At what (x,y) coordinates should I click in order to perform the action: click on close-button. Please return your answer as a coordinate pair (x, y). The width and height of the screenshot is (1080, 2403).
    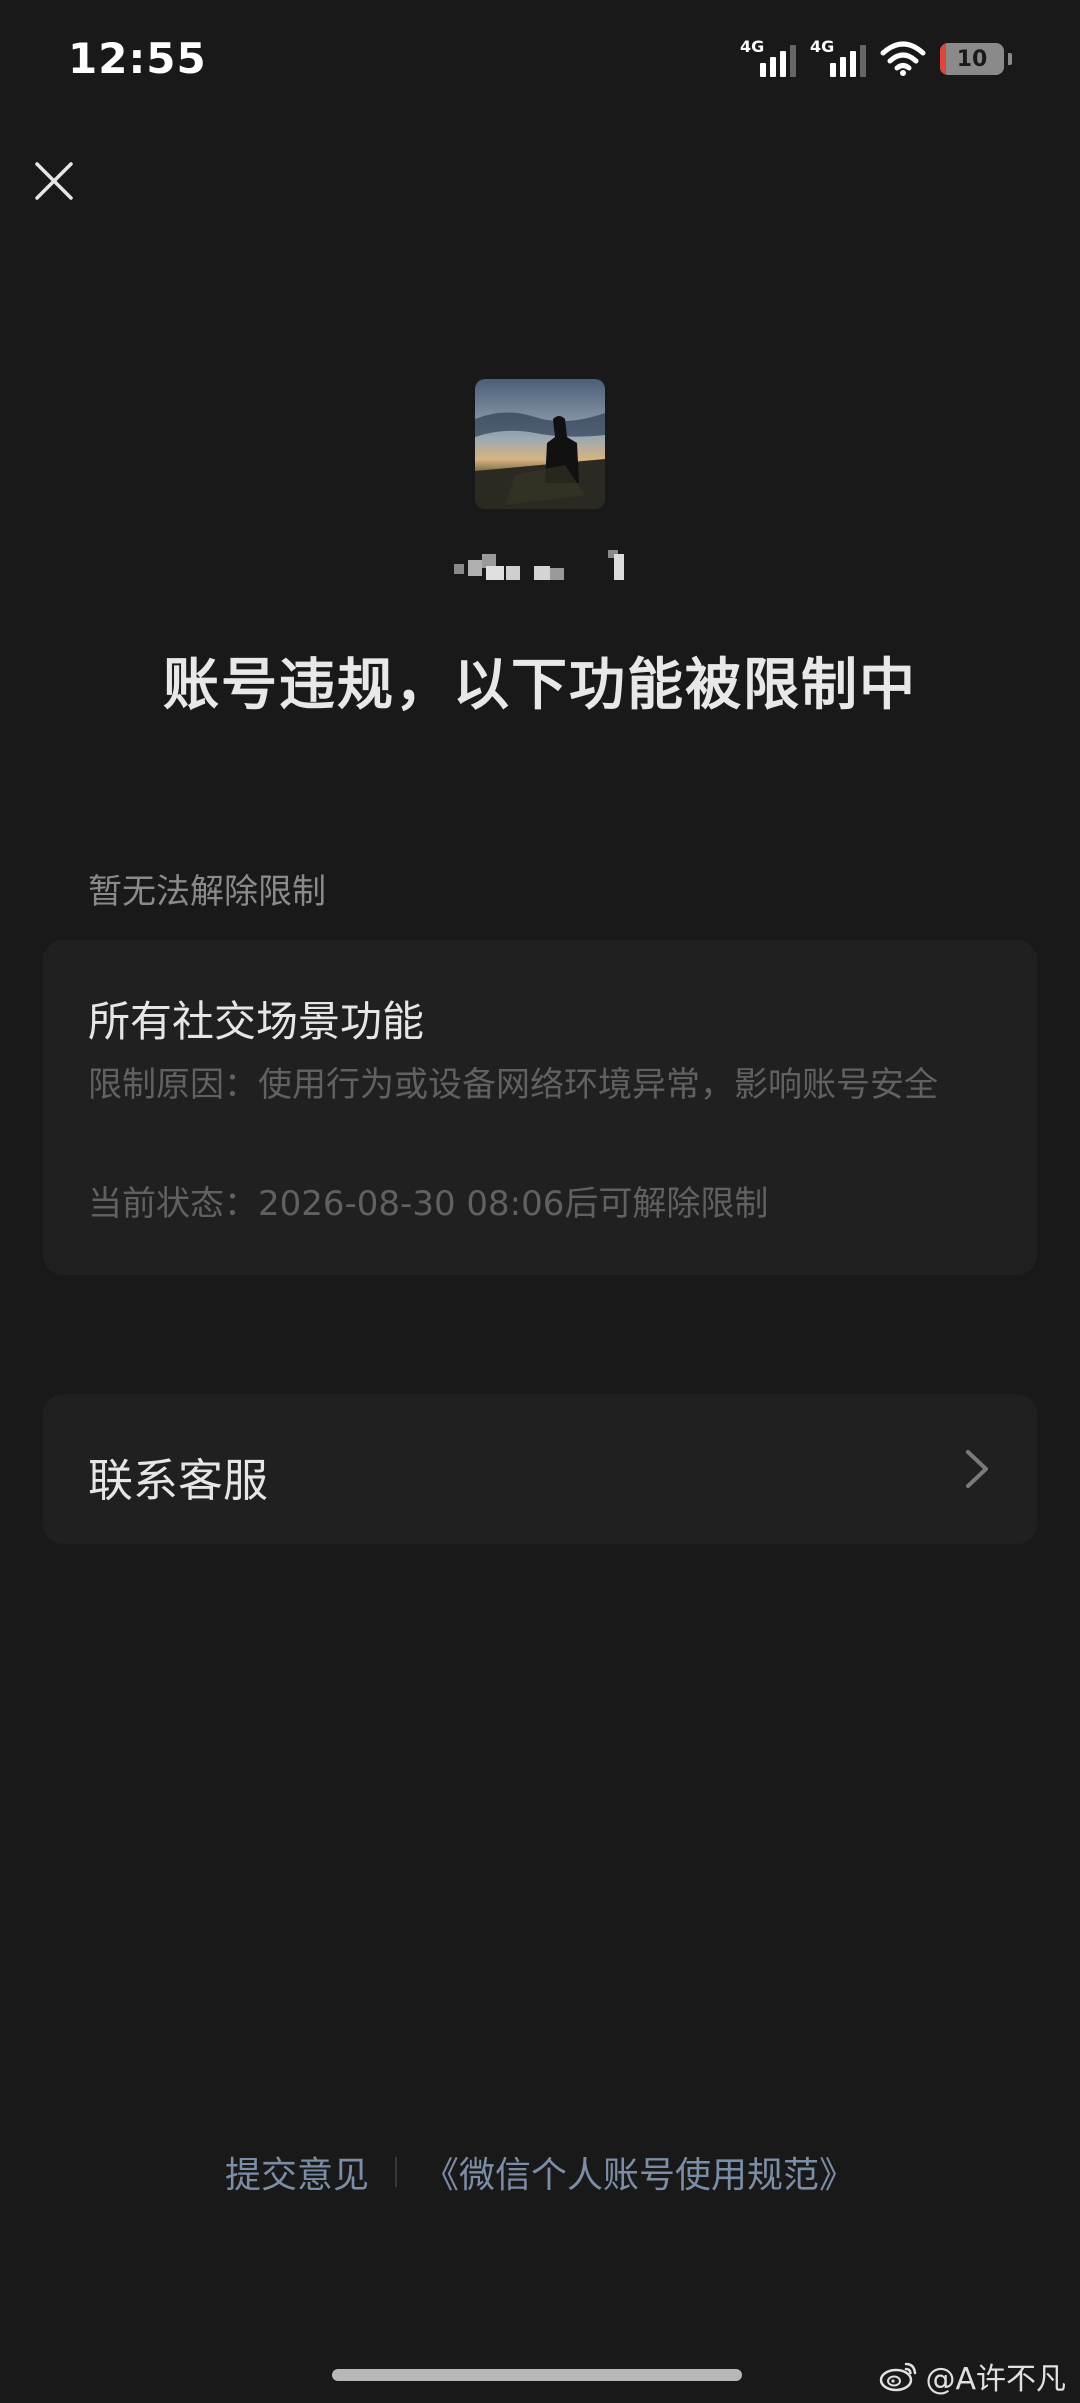
    Looking at the image, I should click on (54, 181).